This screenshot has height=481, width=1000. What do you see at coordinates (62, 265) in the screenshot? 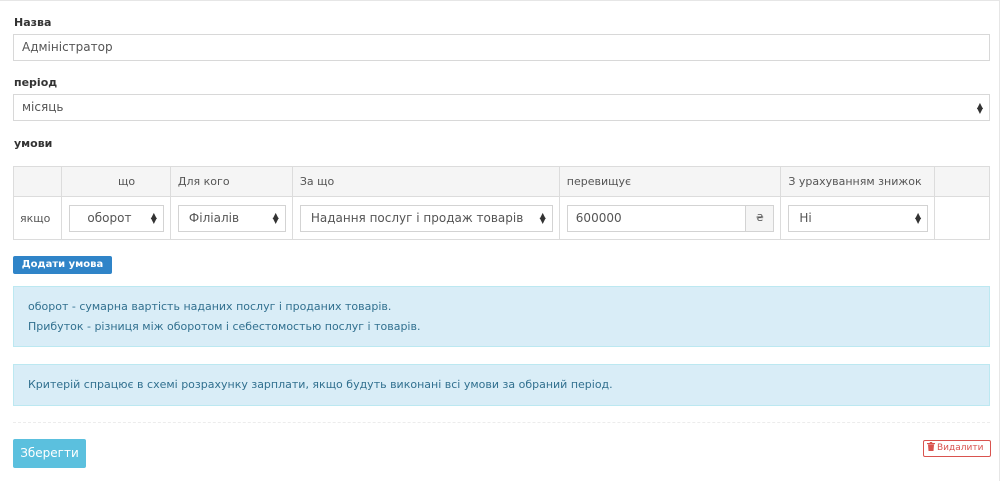
I see `add-condition-button: Додати умова` at bounding box center [62, 265].